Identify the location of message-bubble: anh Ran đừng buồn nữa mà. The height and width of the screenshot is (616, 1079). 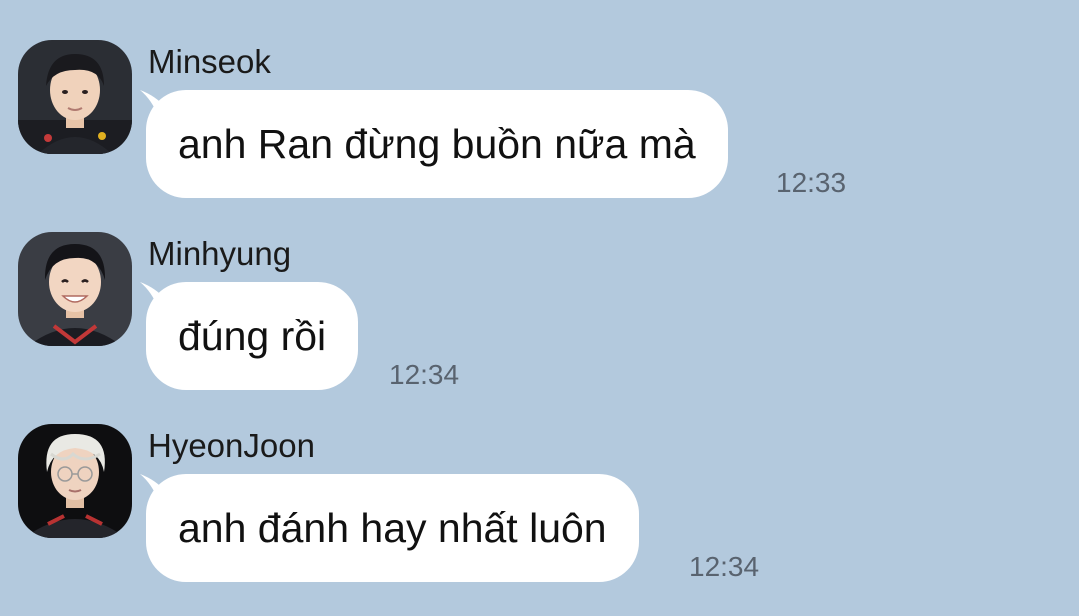
(437, 144).